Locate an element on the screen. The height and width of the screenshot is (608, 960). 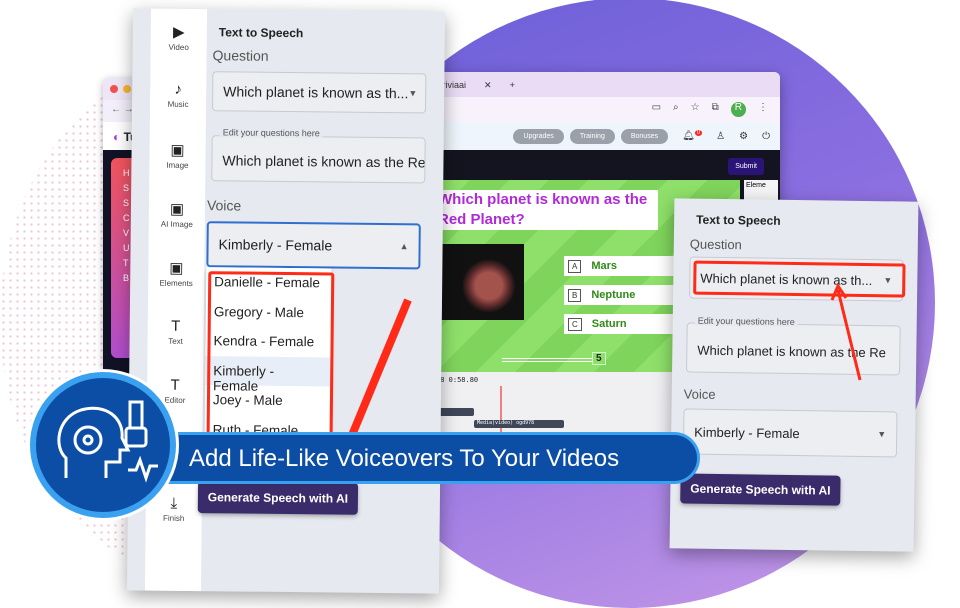
user-icon: ♙ is located at coordinates (720, 136).